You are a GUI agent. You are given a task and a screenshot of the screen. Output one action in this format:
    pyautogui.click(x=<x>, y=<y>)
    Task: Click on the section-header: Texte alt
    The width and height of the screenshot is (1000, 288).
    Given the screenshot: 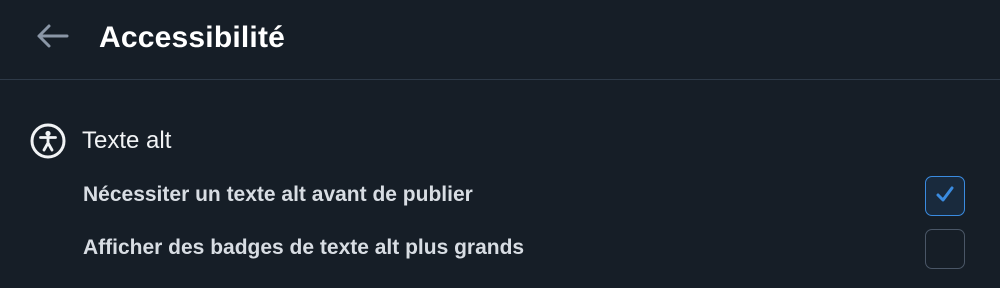 What is the action you would take?
    pyautogui.click(x=100, y=141)
    